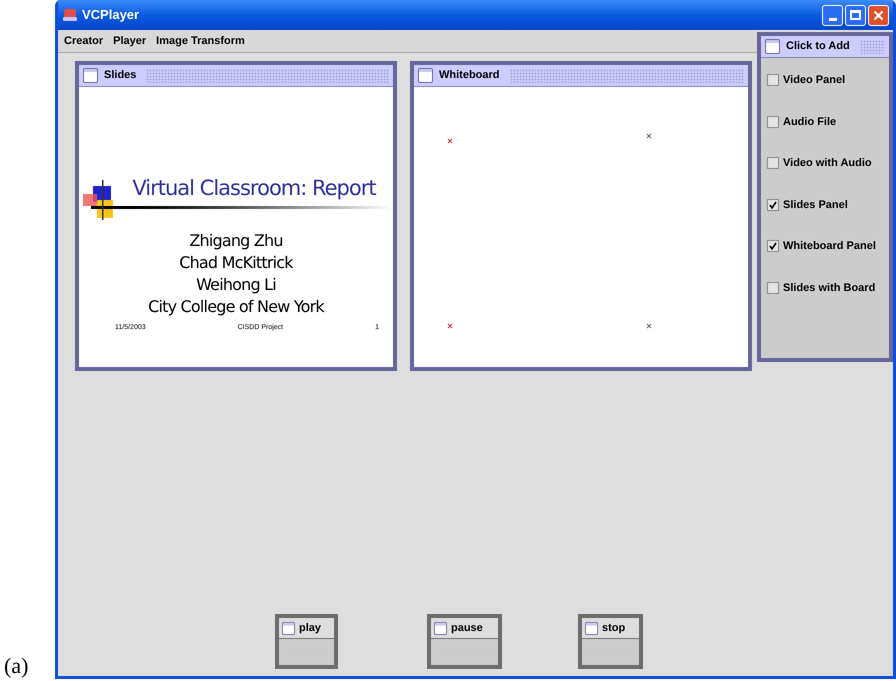  I want to click on control-frame: play, so click(306, 641).